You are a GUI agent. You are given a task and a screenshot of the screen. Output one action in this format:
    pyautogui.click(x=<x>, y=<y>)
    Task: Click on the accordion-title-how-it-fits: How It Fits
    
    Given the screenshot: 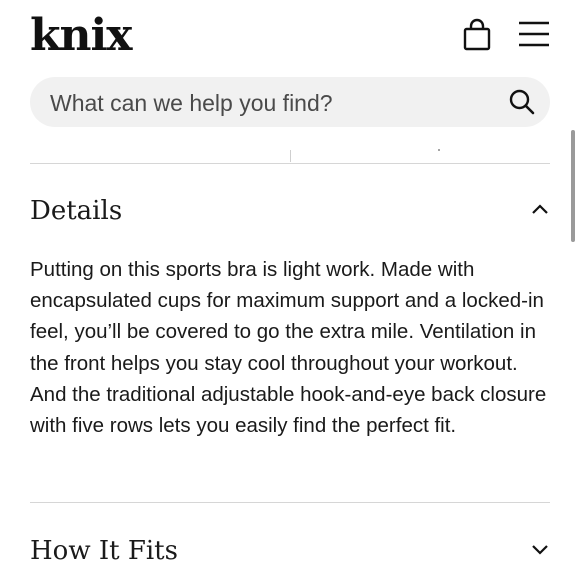 What is the action you would take?
    pyautogui.click(x=104, y=551)
    